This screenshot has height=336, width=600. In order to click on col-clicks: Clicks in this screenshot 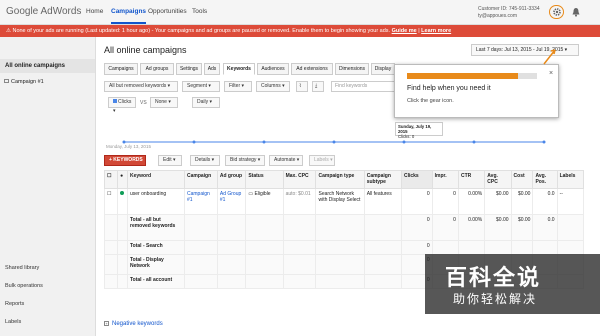, I will do `click(416, 179)`.